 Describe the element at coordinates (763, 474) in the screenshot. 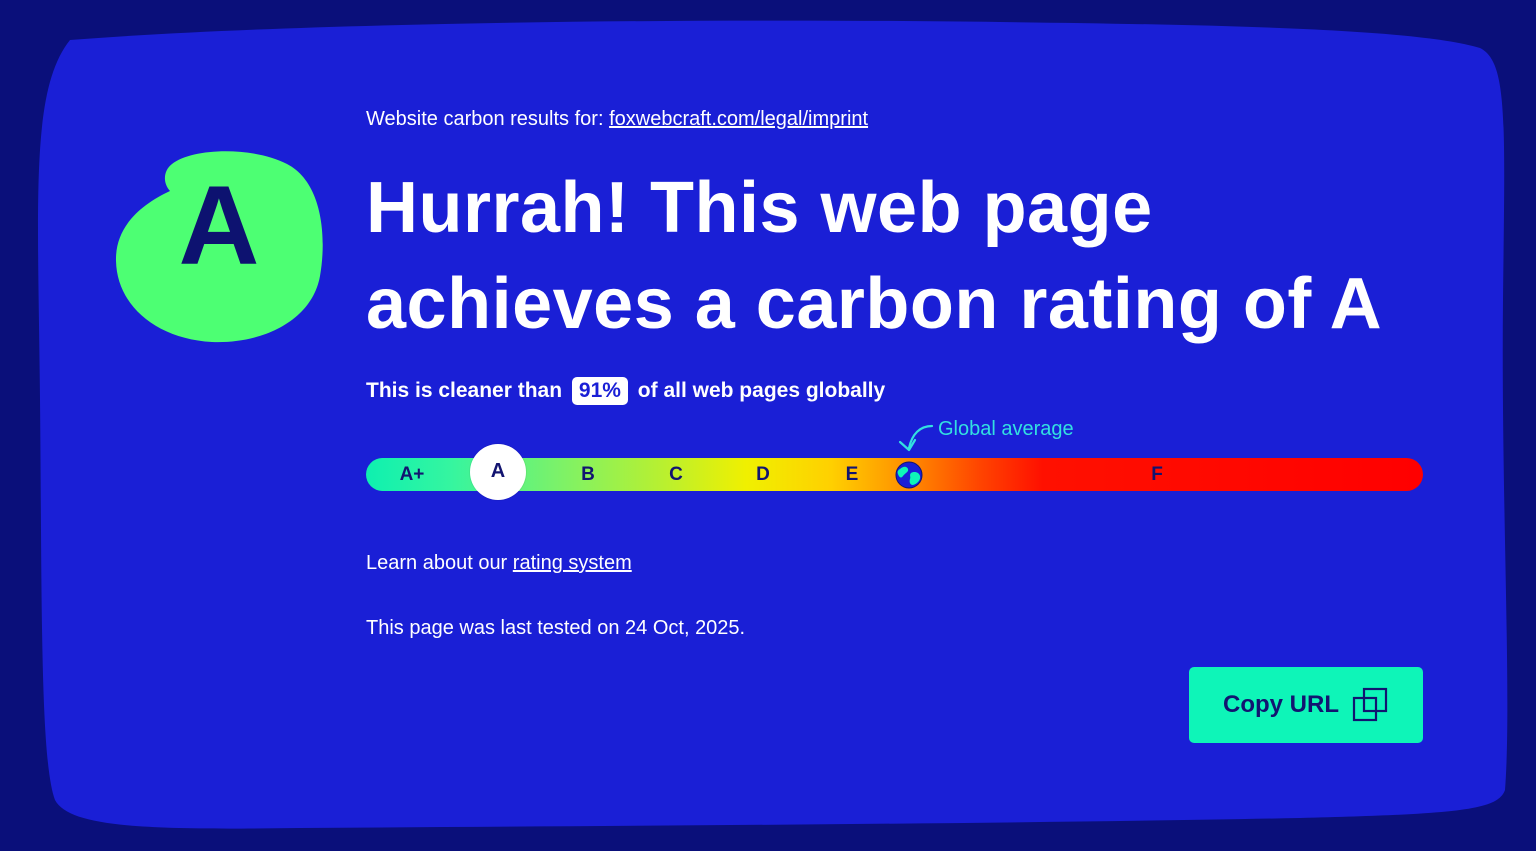

I see `scale-label-d: D` at that location.